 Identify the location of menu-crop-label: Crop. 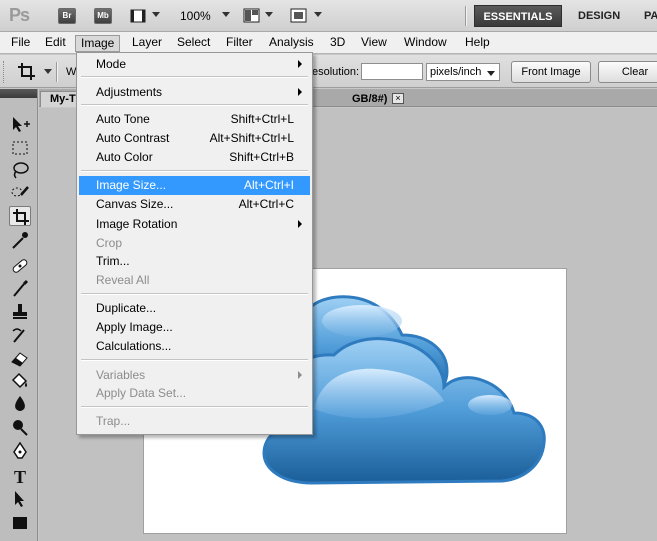
(109, 243).